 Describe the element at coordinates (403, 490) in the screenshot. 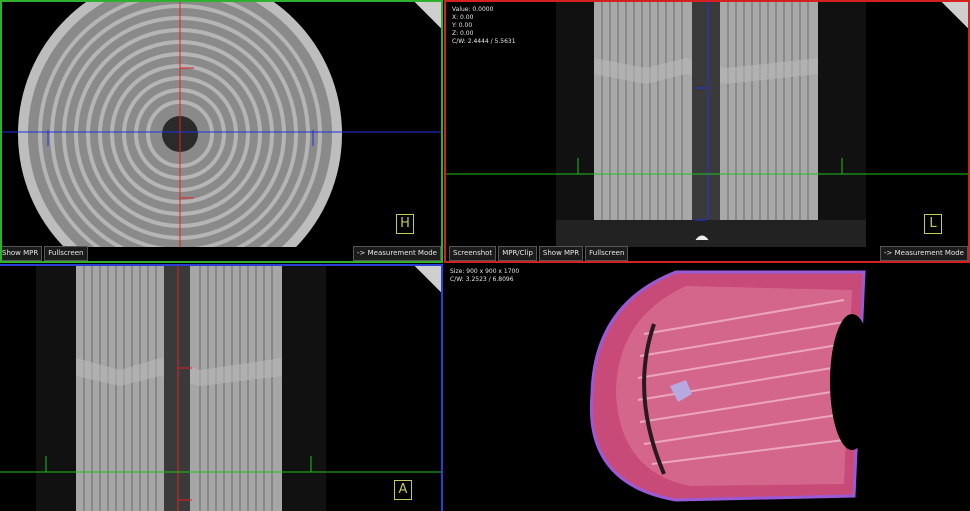

I see `orientation-label: A` at that location.